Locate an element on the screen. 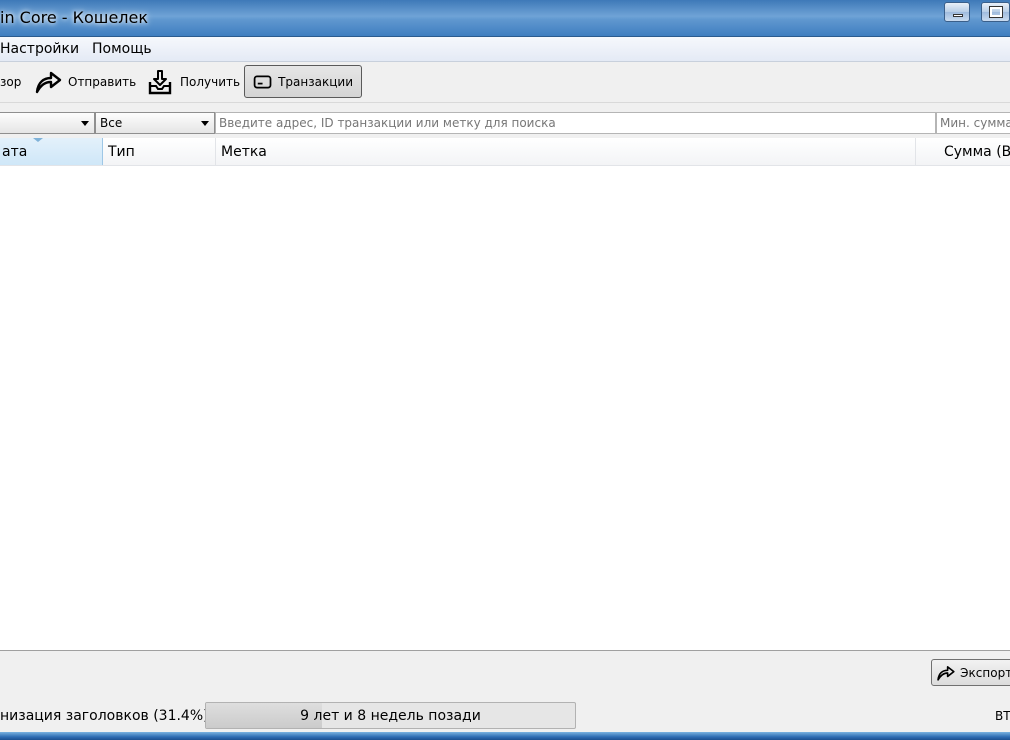 The width and height of the screenshot is (1010, 740). bottom-panel: Экспорти is located at coordinates (505, 675).